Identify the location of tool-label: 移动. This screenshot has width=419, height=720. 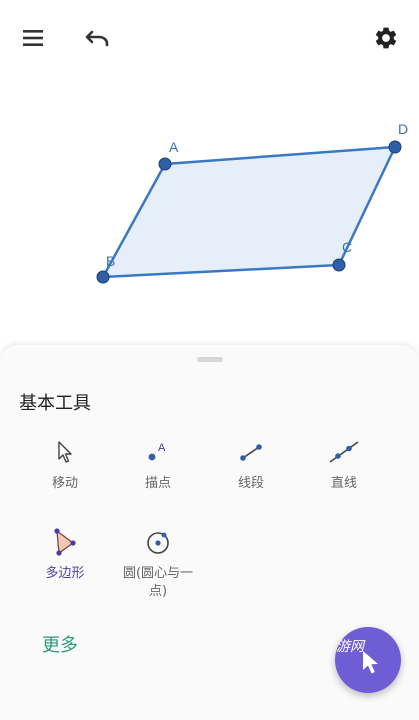
(64, 483).